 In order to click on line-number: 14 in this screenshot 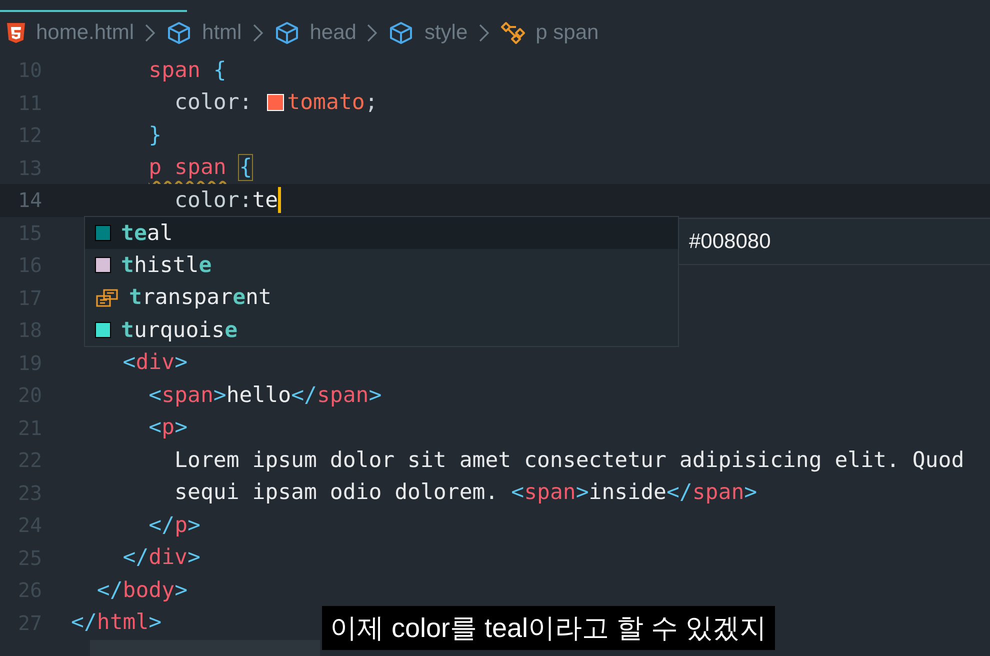, I will do `click(30, 200)`.